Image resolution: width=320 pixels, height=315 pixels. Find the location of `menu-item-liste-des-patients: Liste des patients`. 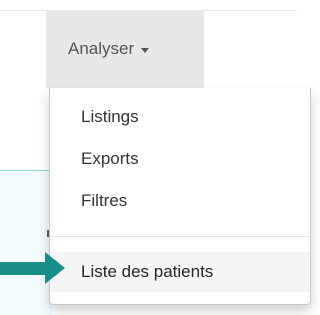

menu-item-liste-des-patients: Liste des patients is located at coordinates (180, 272).